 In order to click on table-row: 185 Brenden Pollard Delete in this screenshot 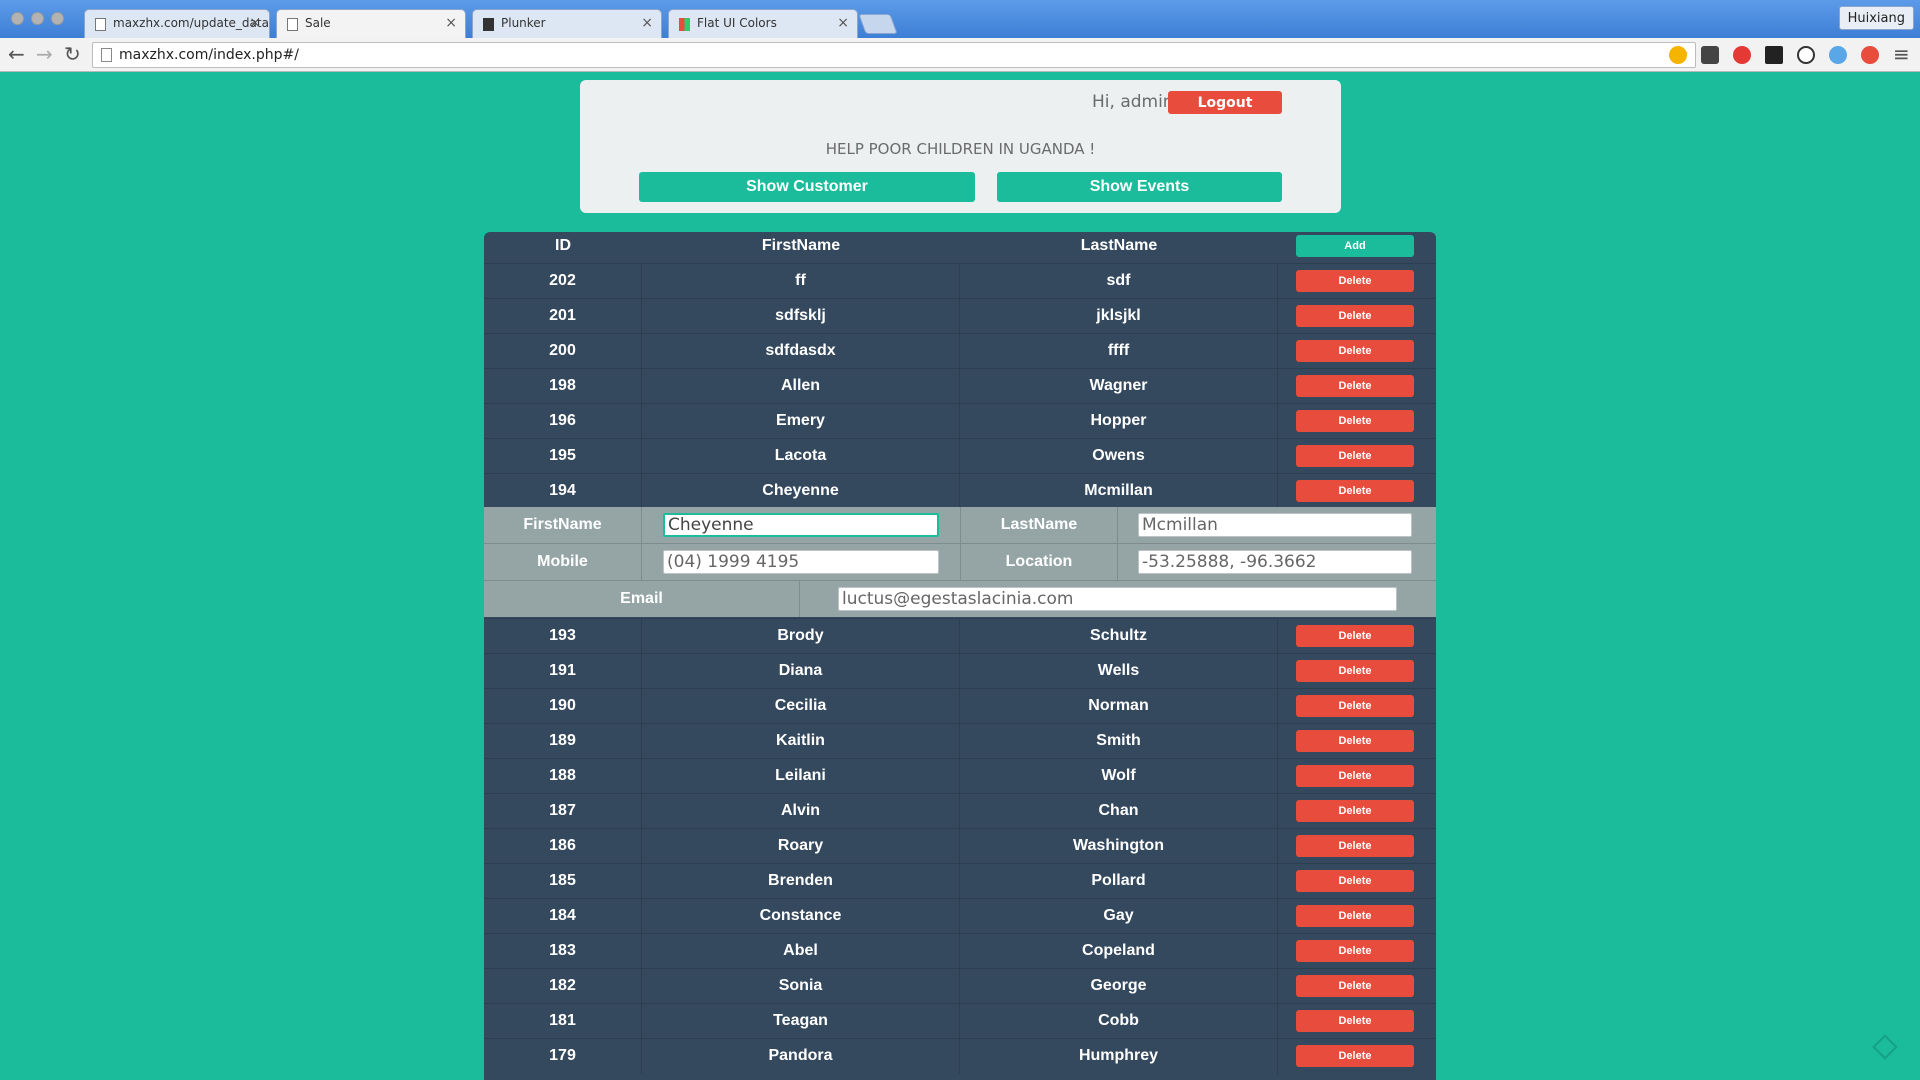, I will do `click(960, 881)`.